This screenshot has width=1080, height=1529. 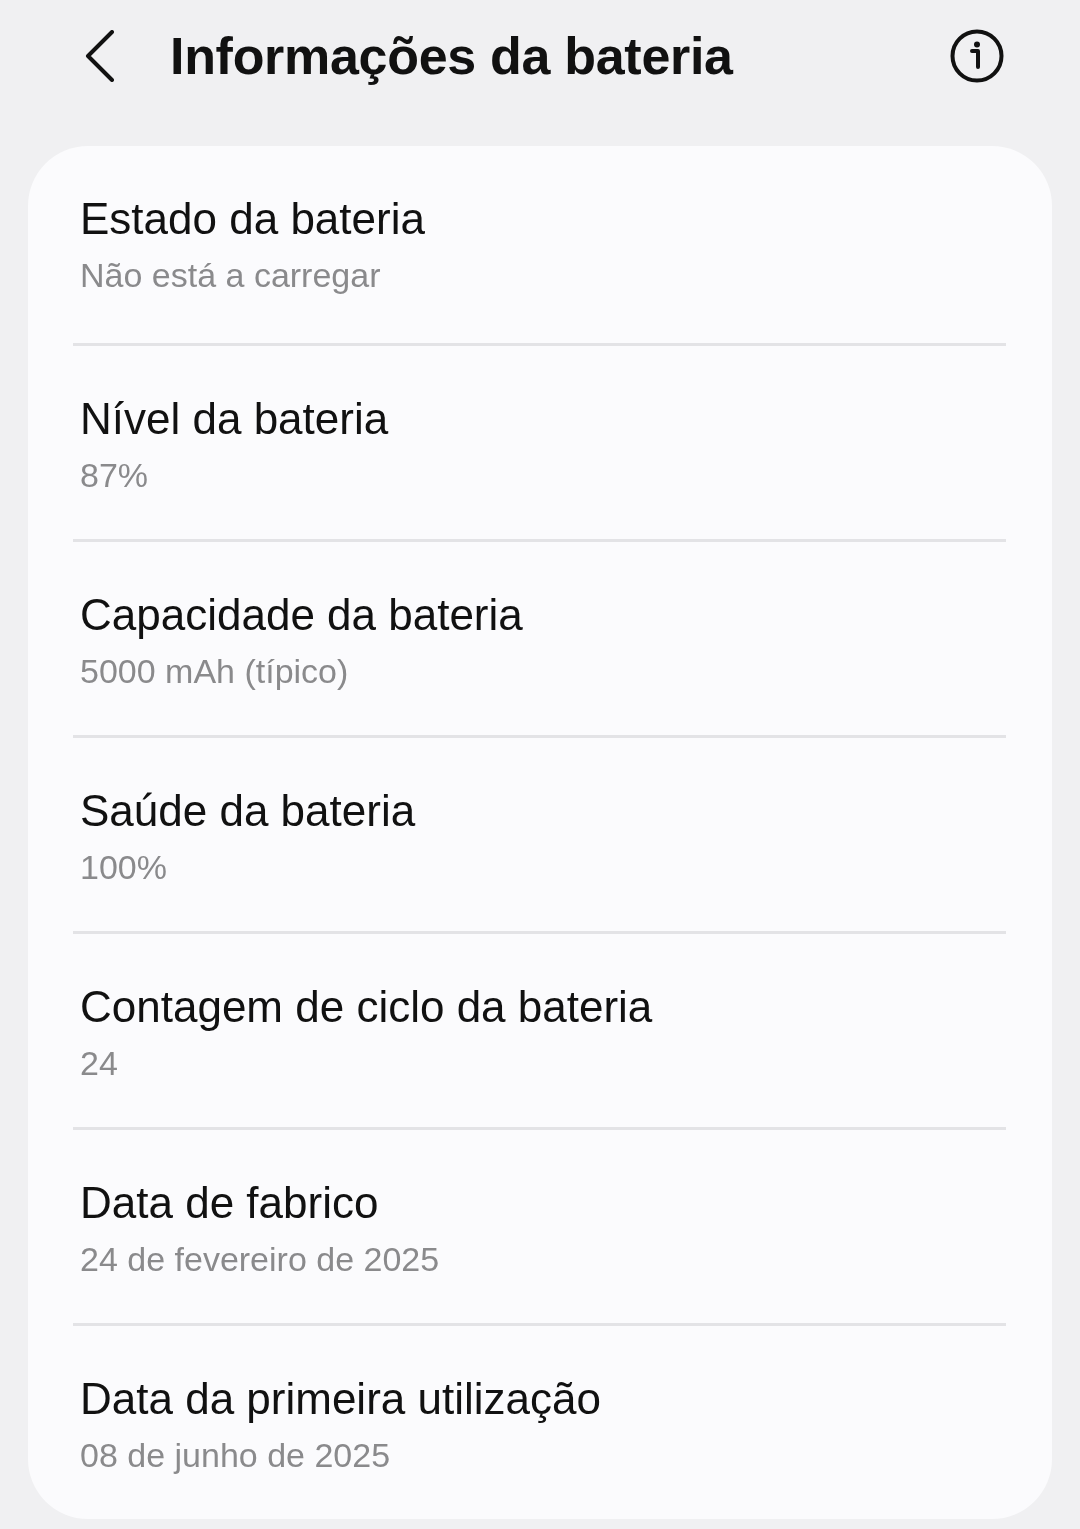 What do you see at coordinates (234, 419) in the screenshot?
I see `item-title: Nível da bateria` at bounding box center [234, 419].